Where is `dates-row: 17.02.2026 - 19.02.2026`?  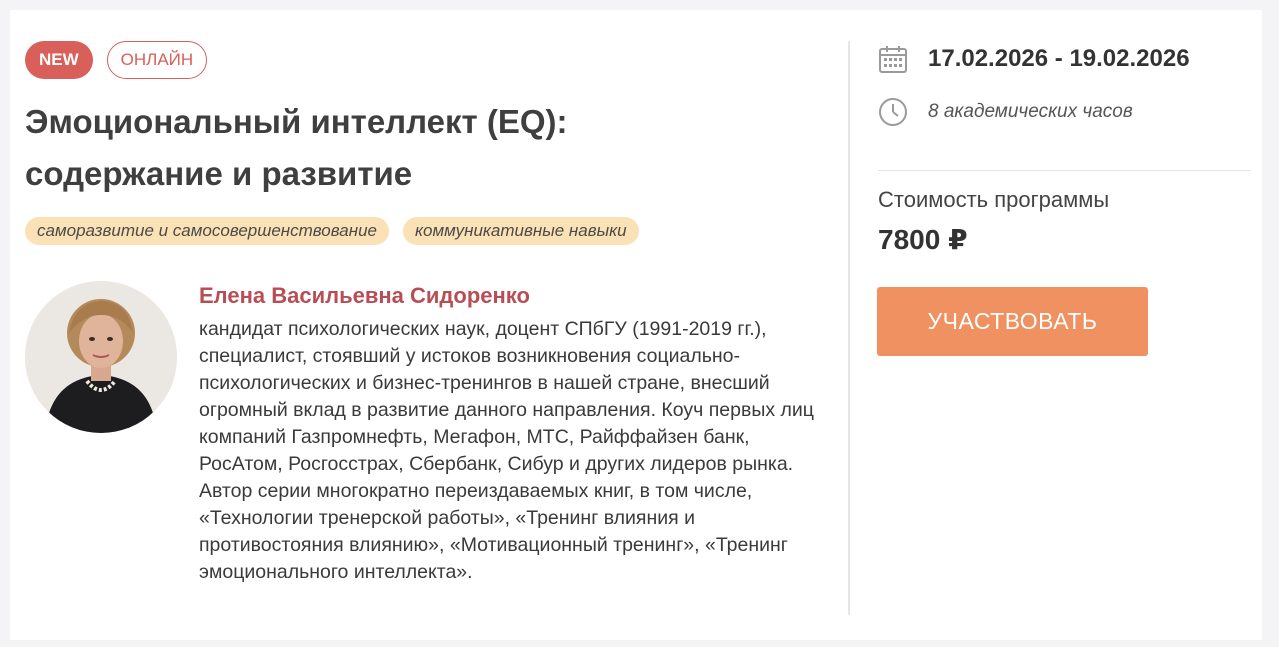 dates-row: 17.02.2026 - 19.02.2026 is located at coordinates (1034, 59).